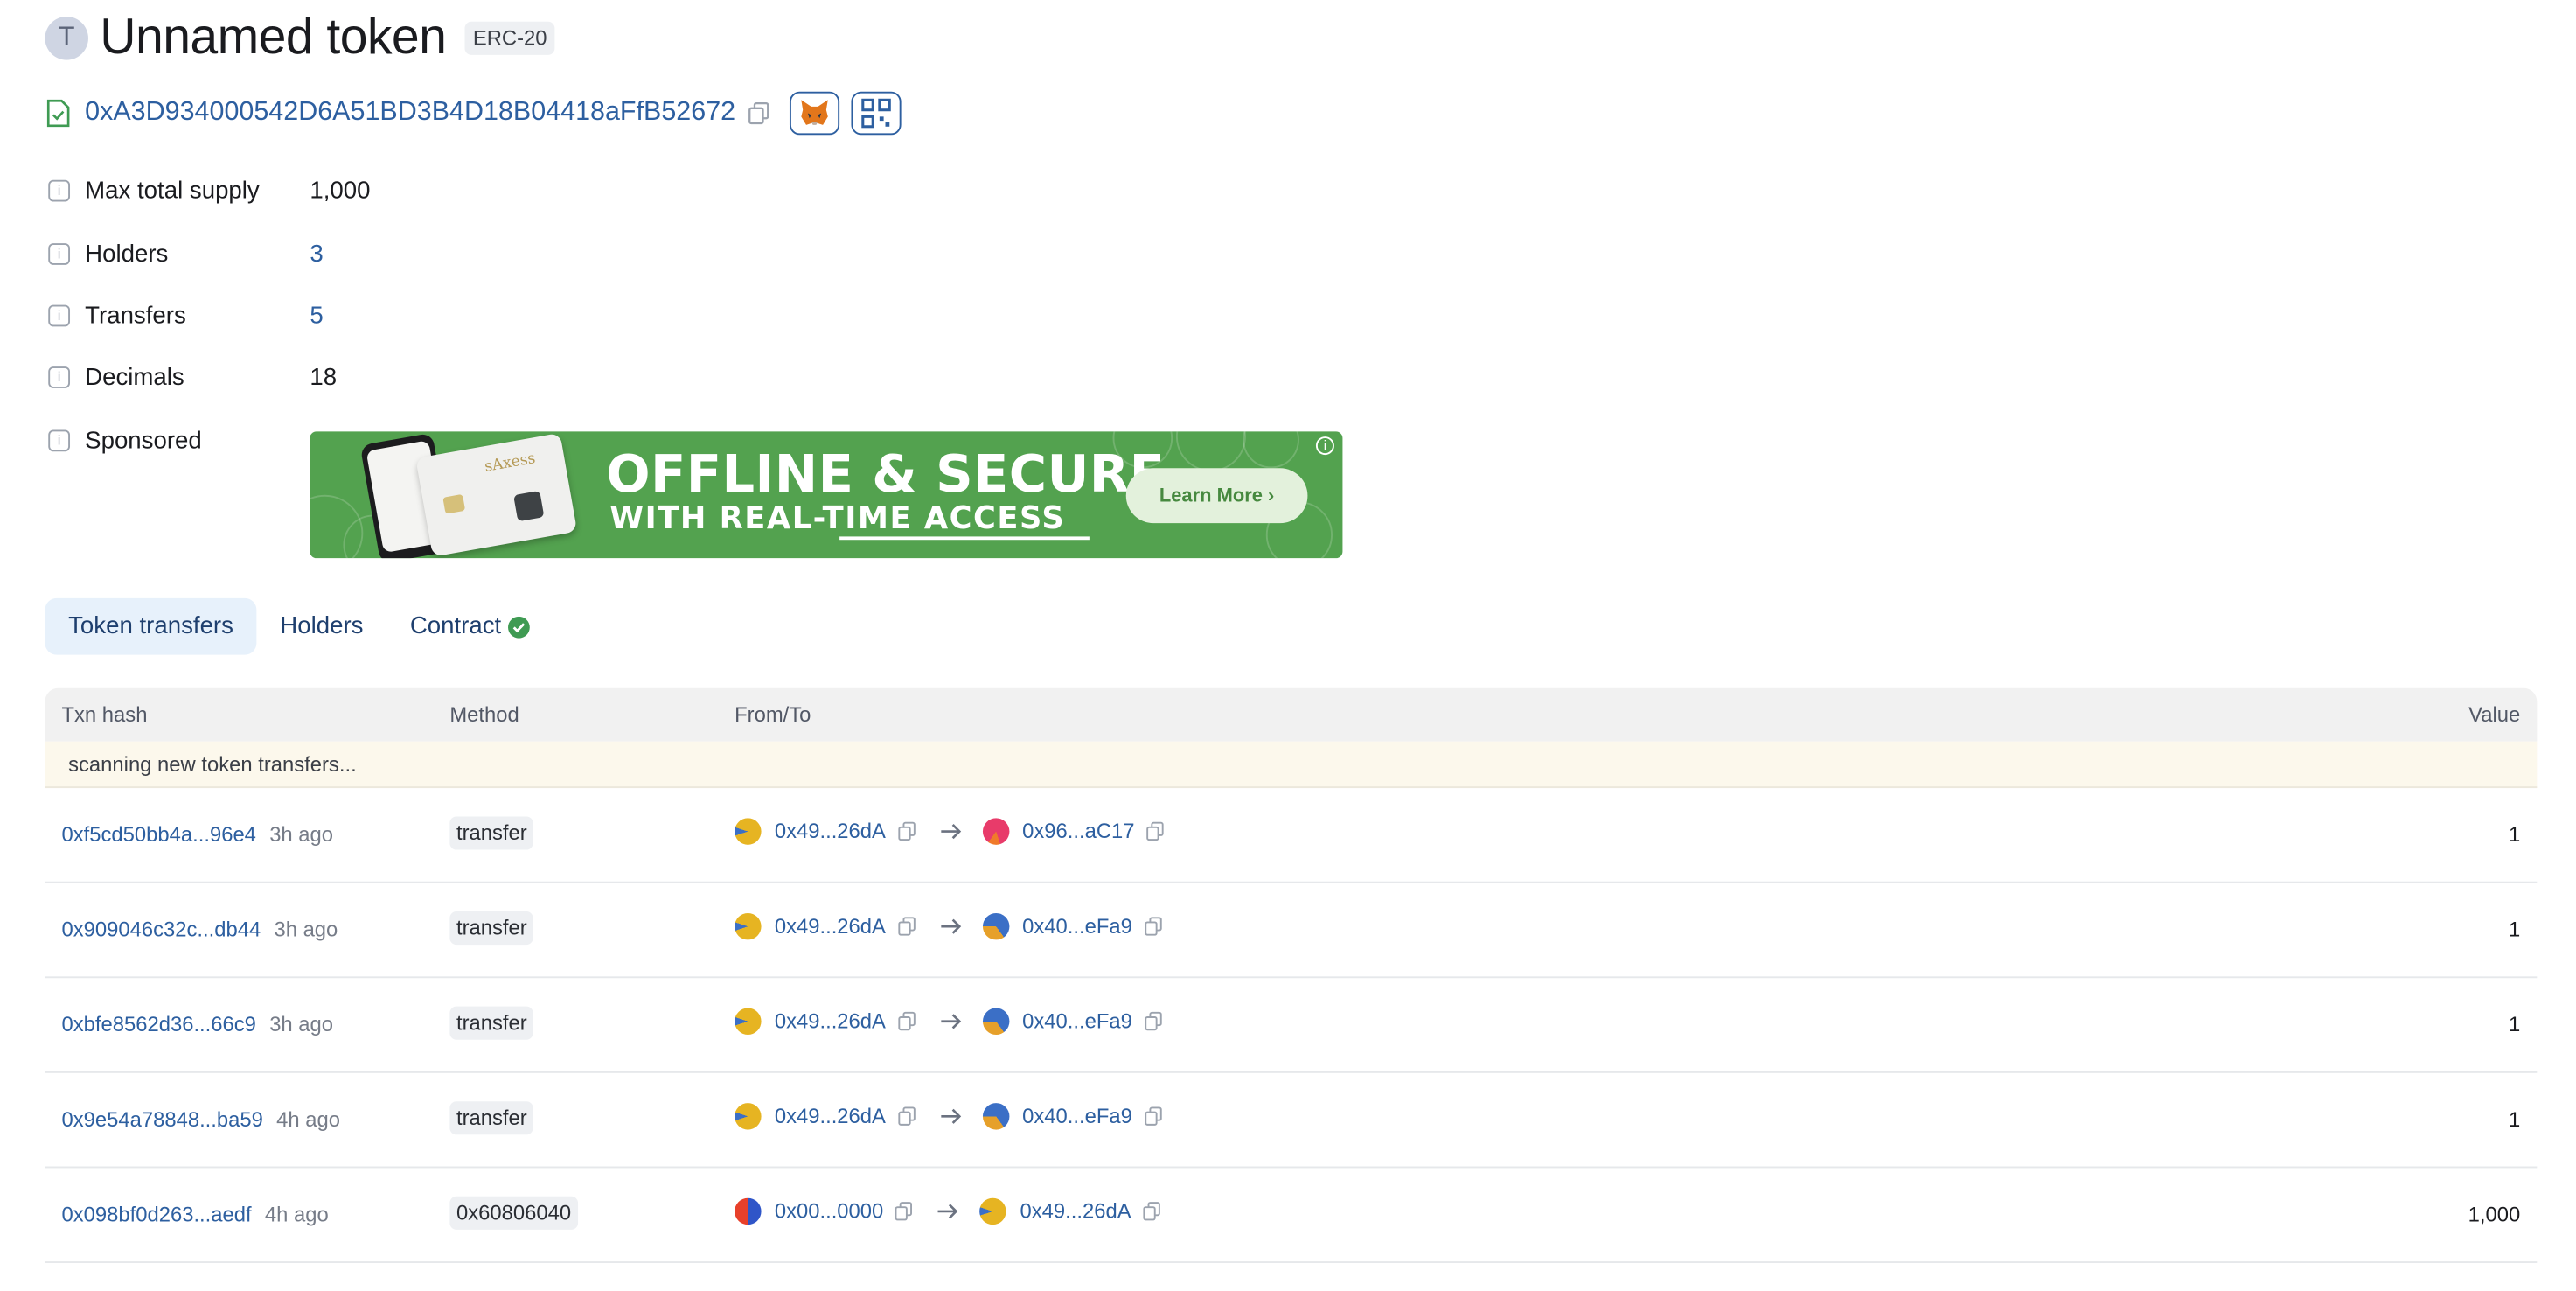 The height and width of the screenshot is (1291, 2576). I want to click on qr-code-icon, so click(875, 113).